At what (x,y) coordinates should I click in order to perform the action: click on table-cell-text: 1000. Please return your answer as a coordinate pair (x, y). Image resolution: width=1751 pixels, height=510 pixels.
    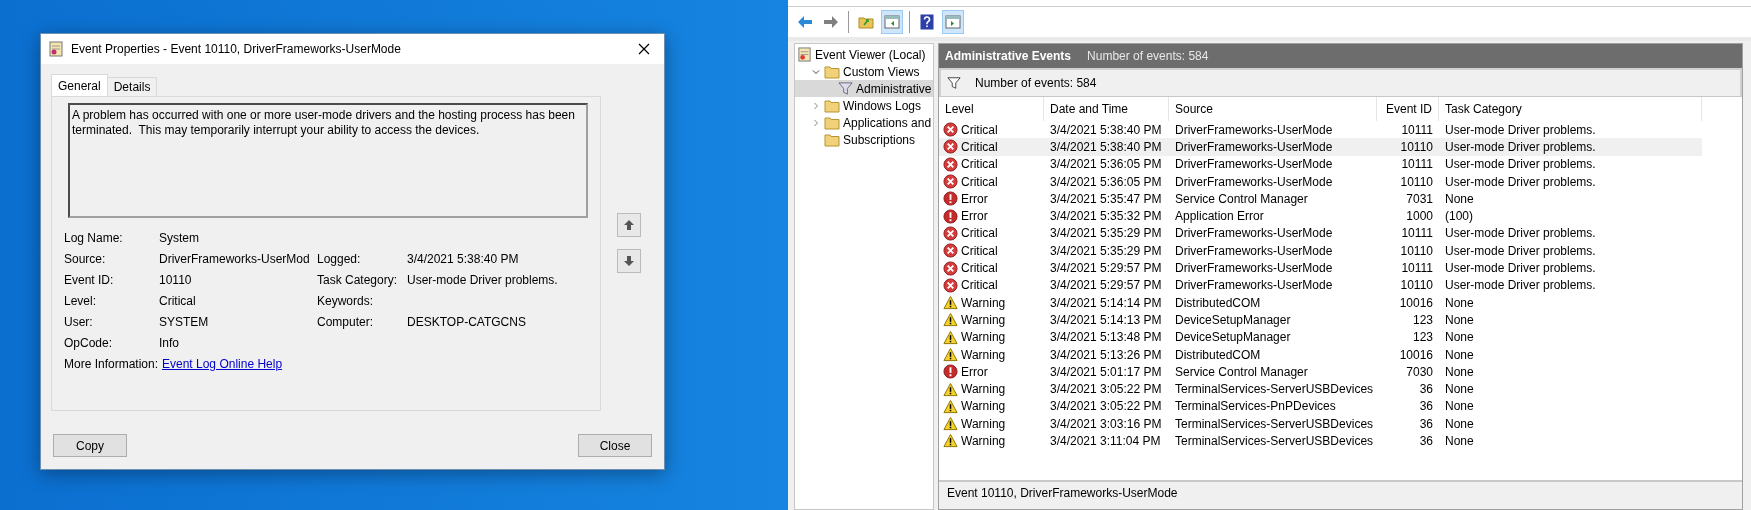
    Looking at the image, I should click on (1419, 216).